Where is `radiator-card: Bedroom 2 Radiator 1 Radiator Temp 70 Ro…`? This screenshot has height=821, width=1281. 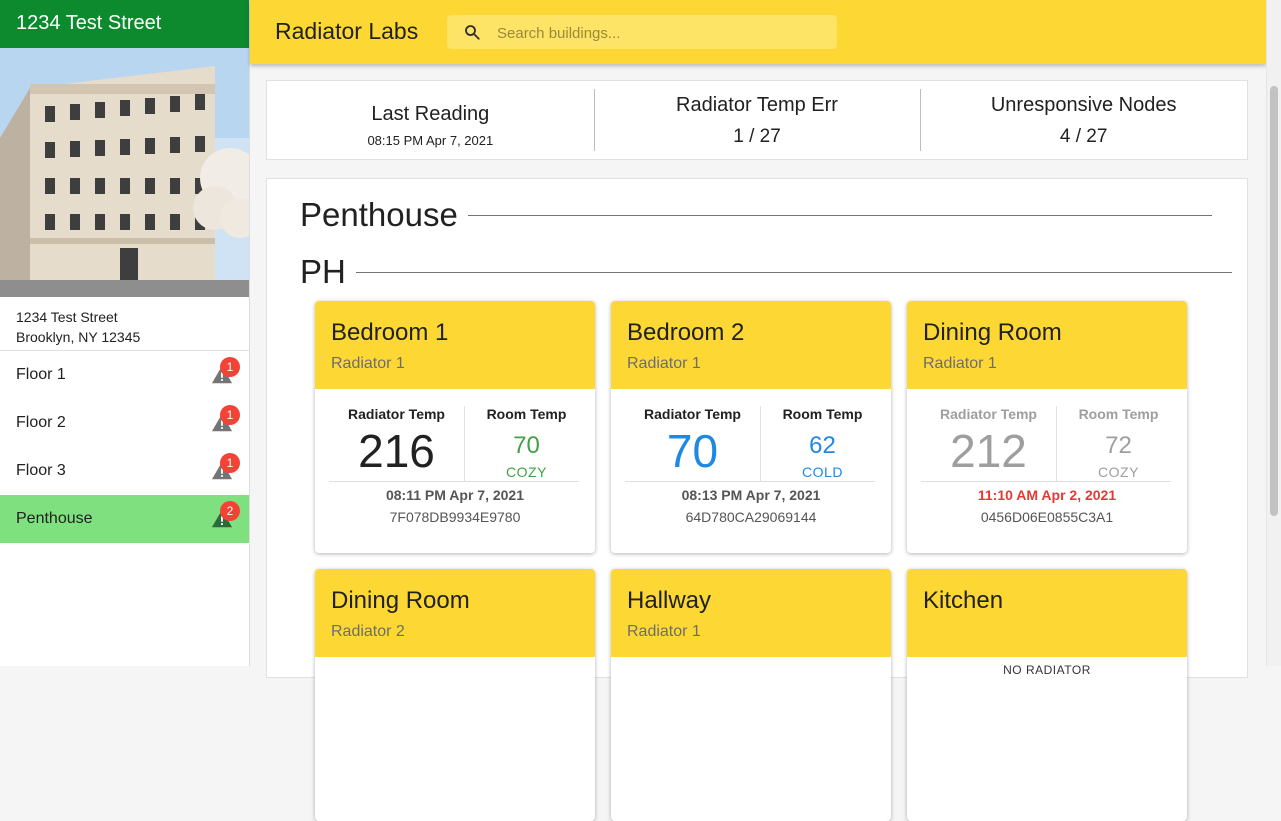
radiator-card: Bedroom 2 Radiator 1 Radiator Temp 70 Ro… is located at coordinates (751, 427).